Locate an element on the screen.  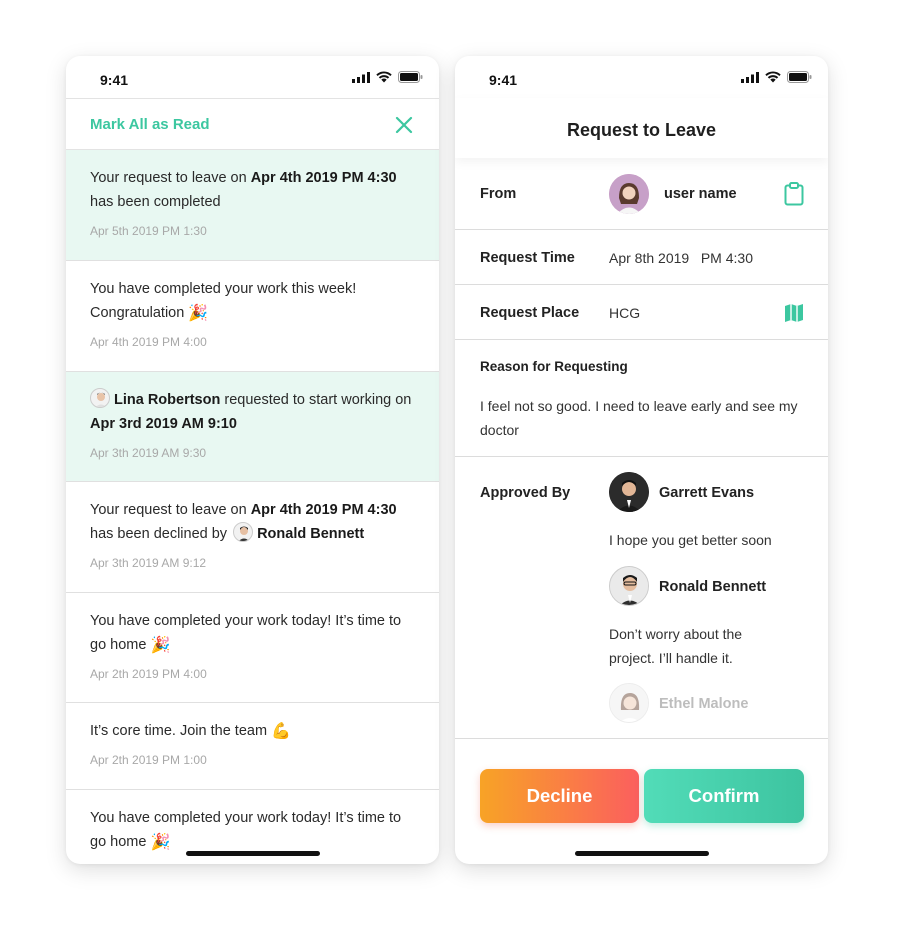
approved-by-label: Approved By is located at coordinates (525, 493).